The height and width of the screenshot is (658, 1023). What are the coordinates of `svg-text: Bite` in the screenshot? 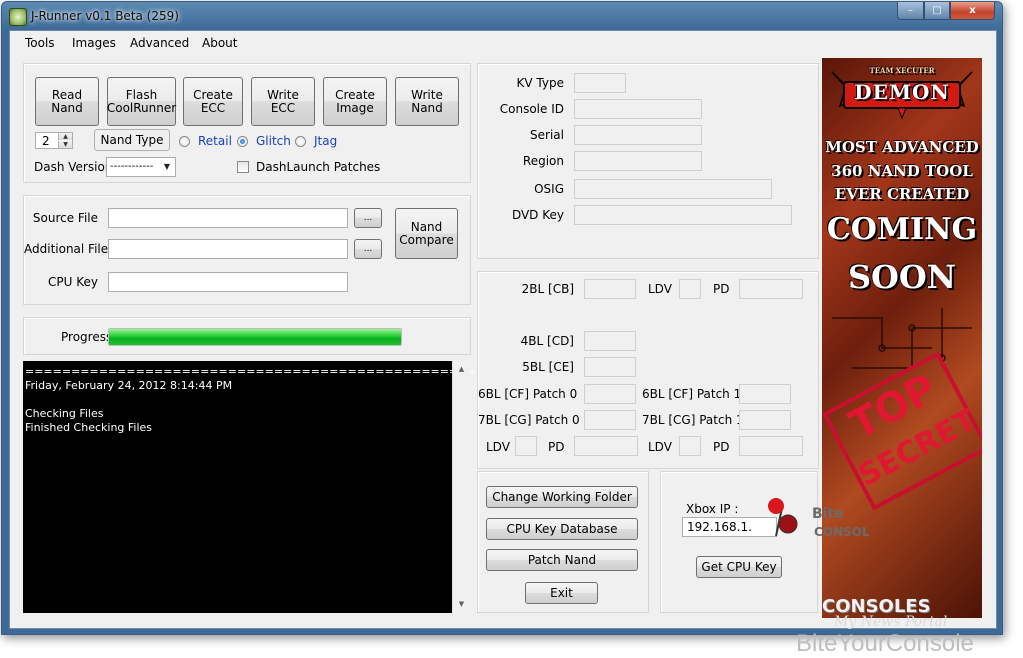 It's located at (828, 514).